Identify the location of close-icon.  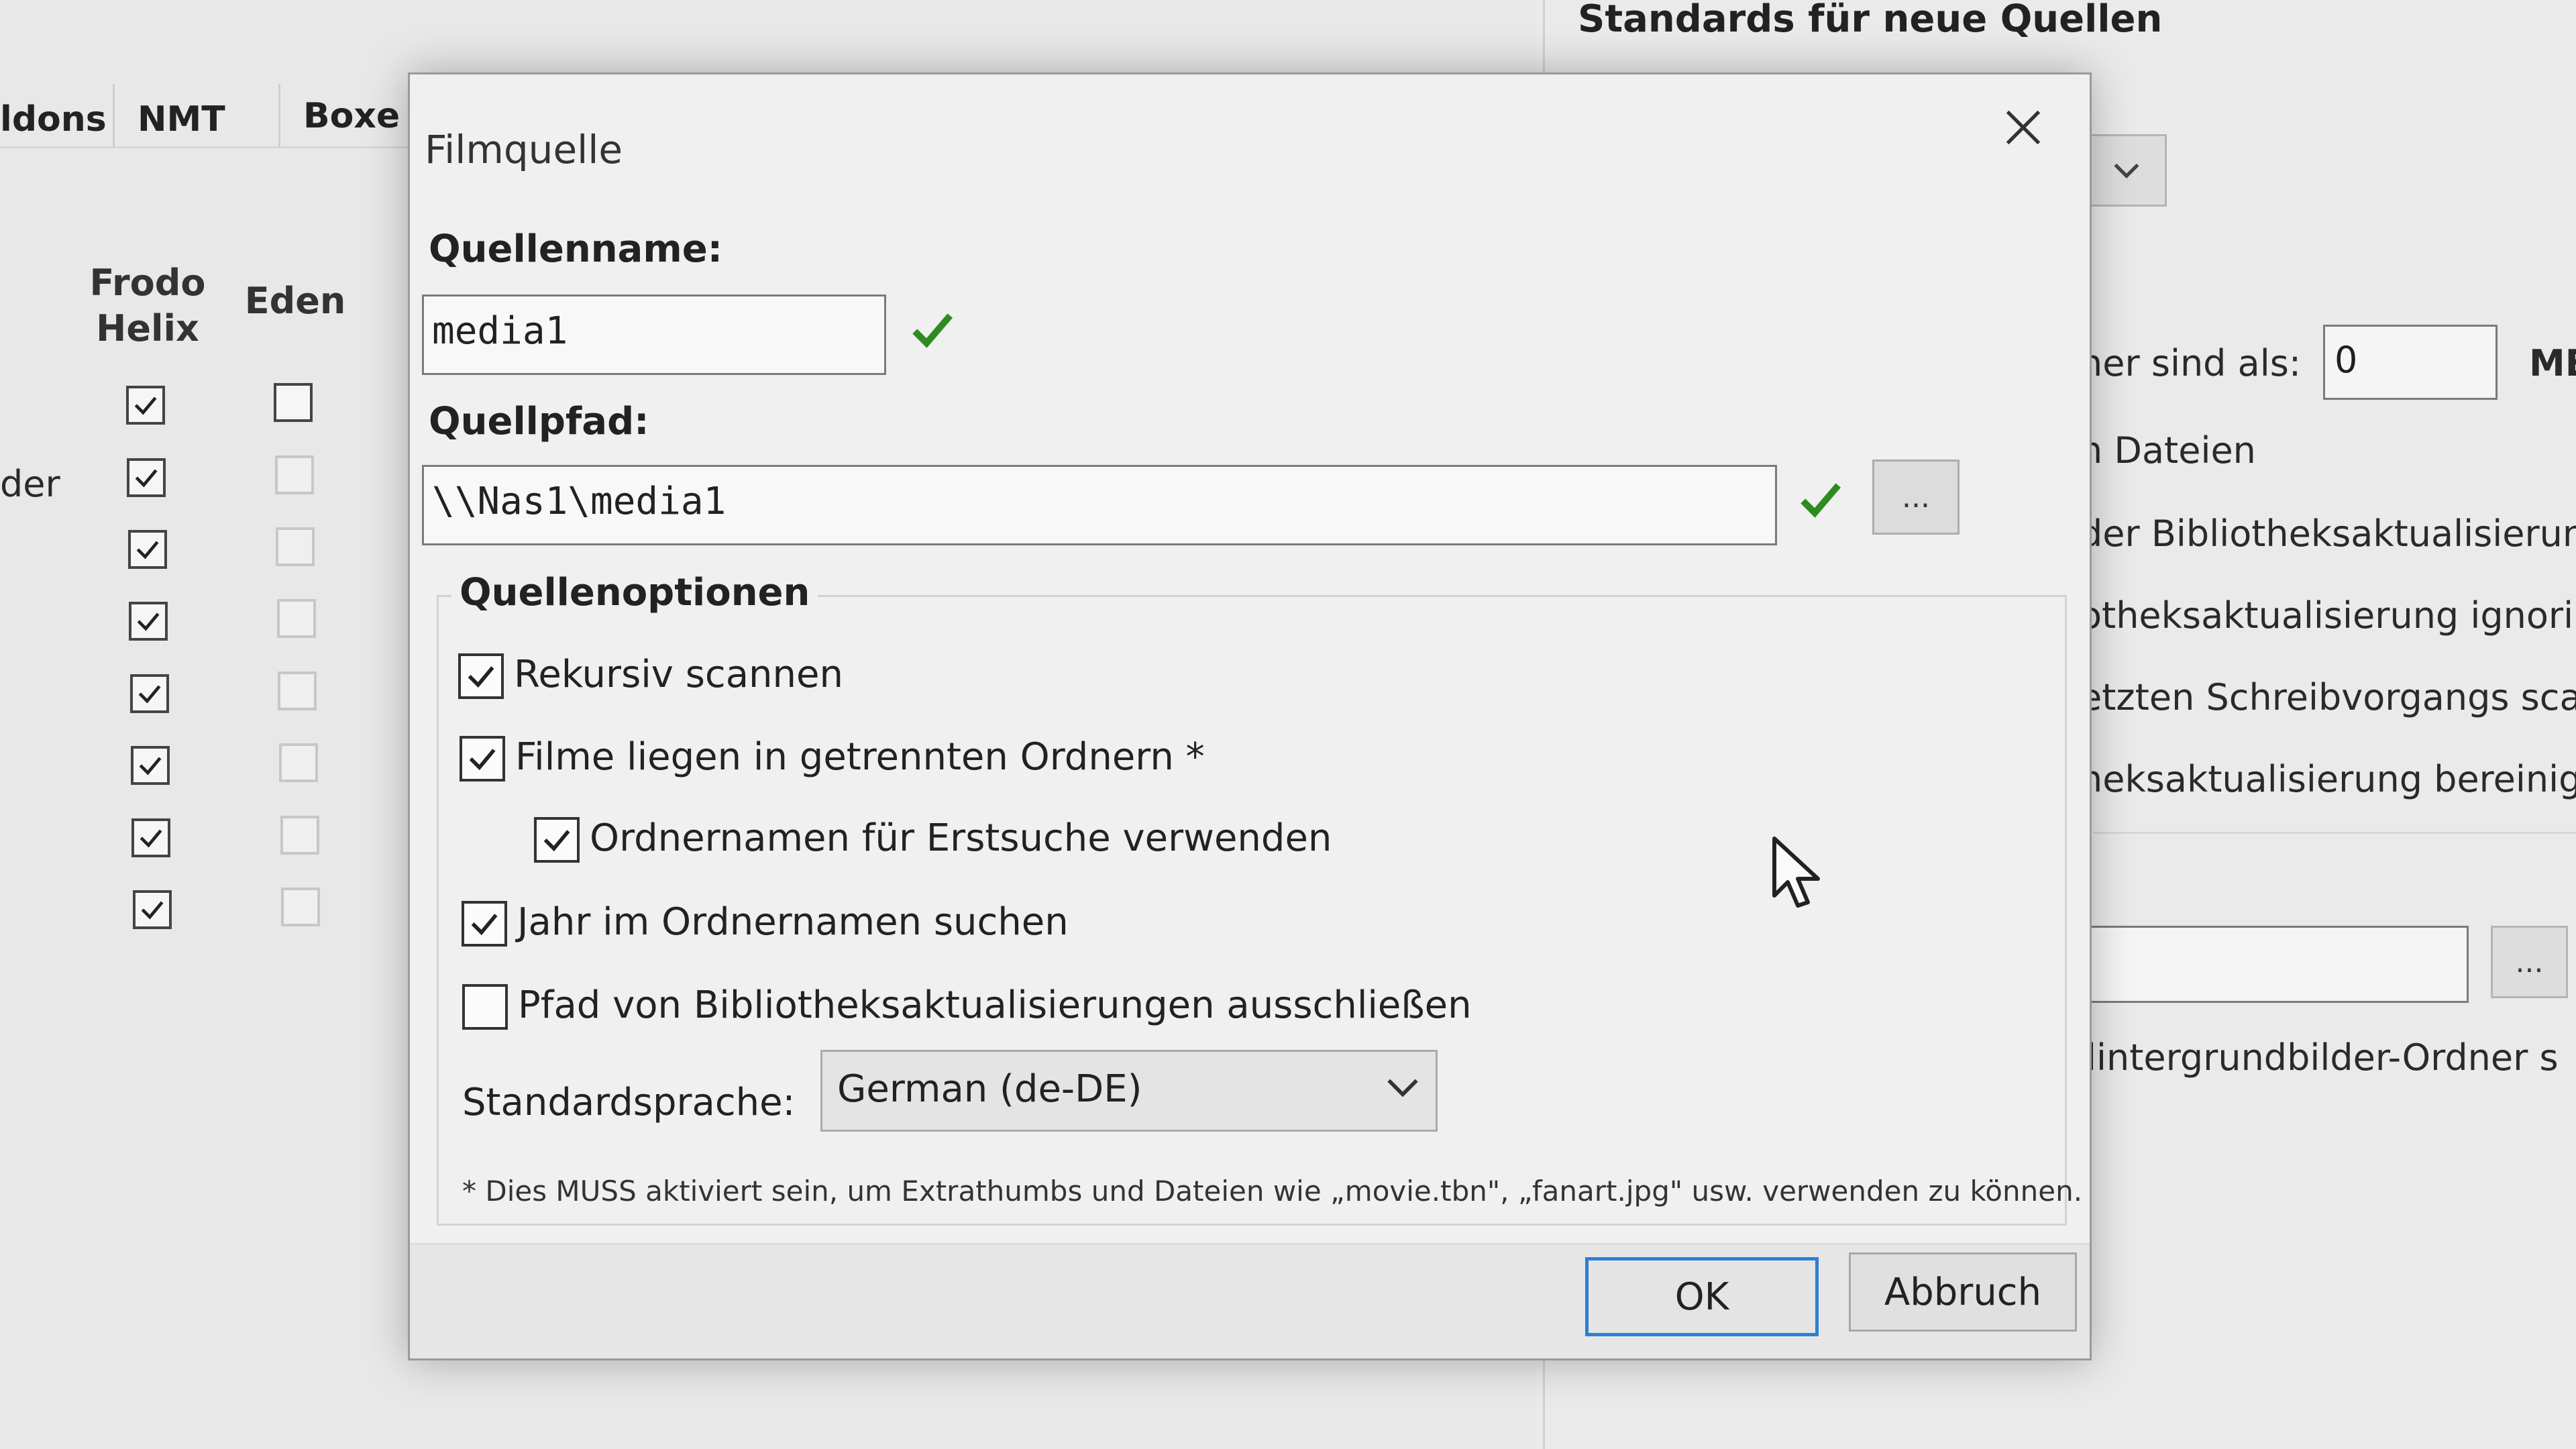
(2023, 127).